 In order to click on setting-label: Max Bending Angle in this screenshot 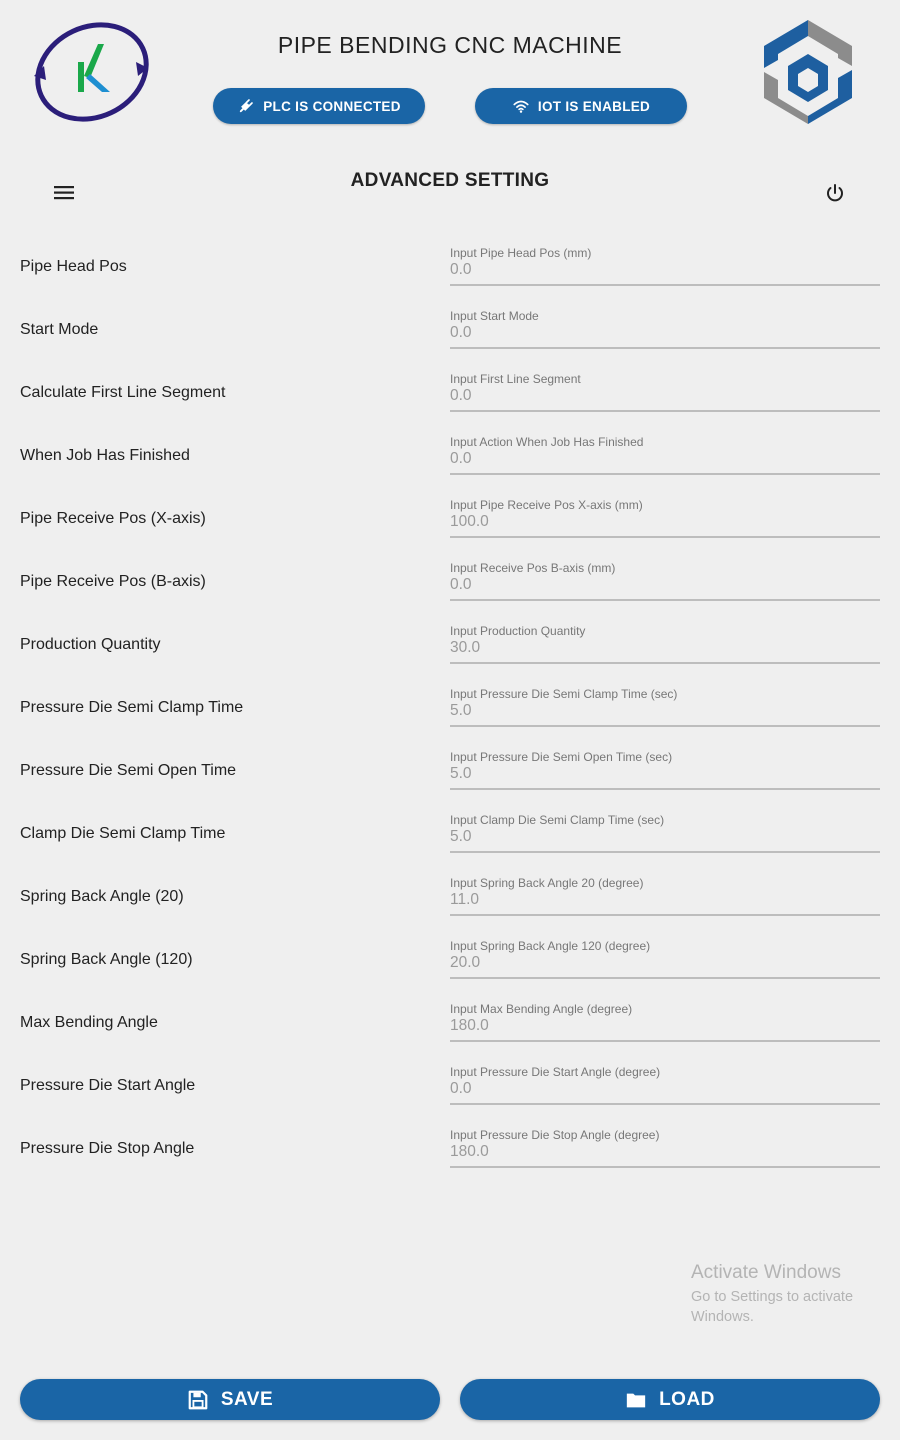, I will do `click(89, 1022)`.